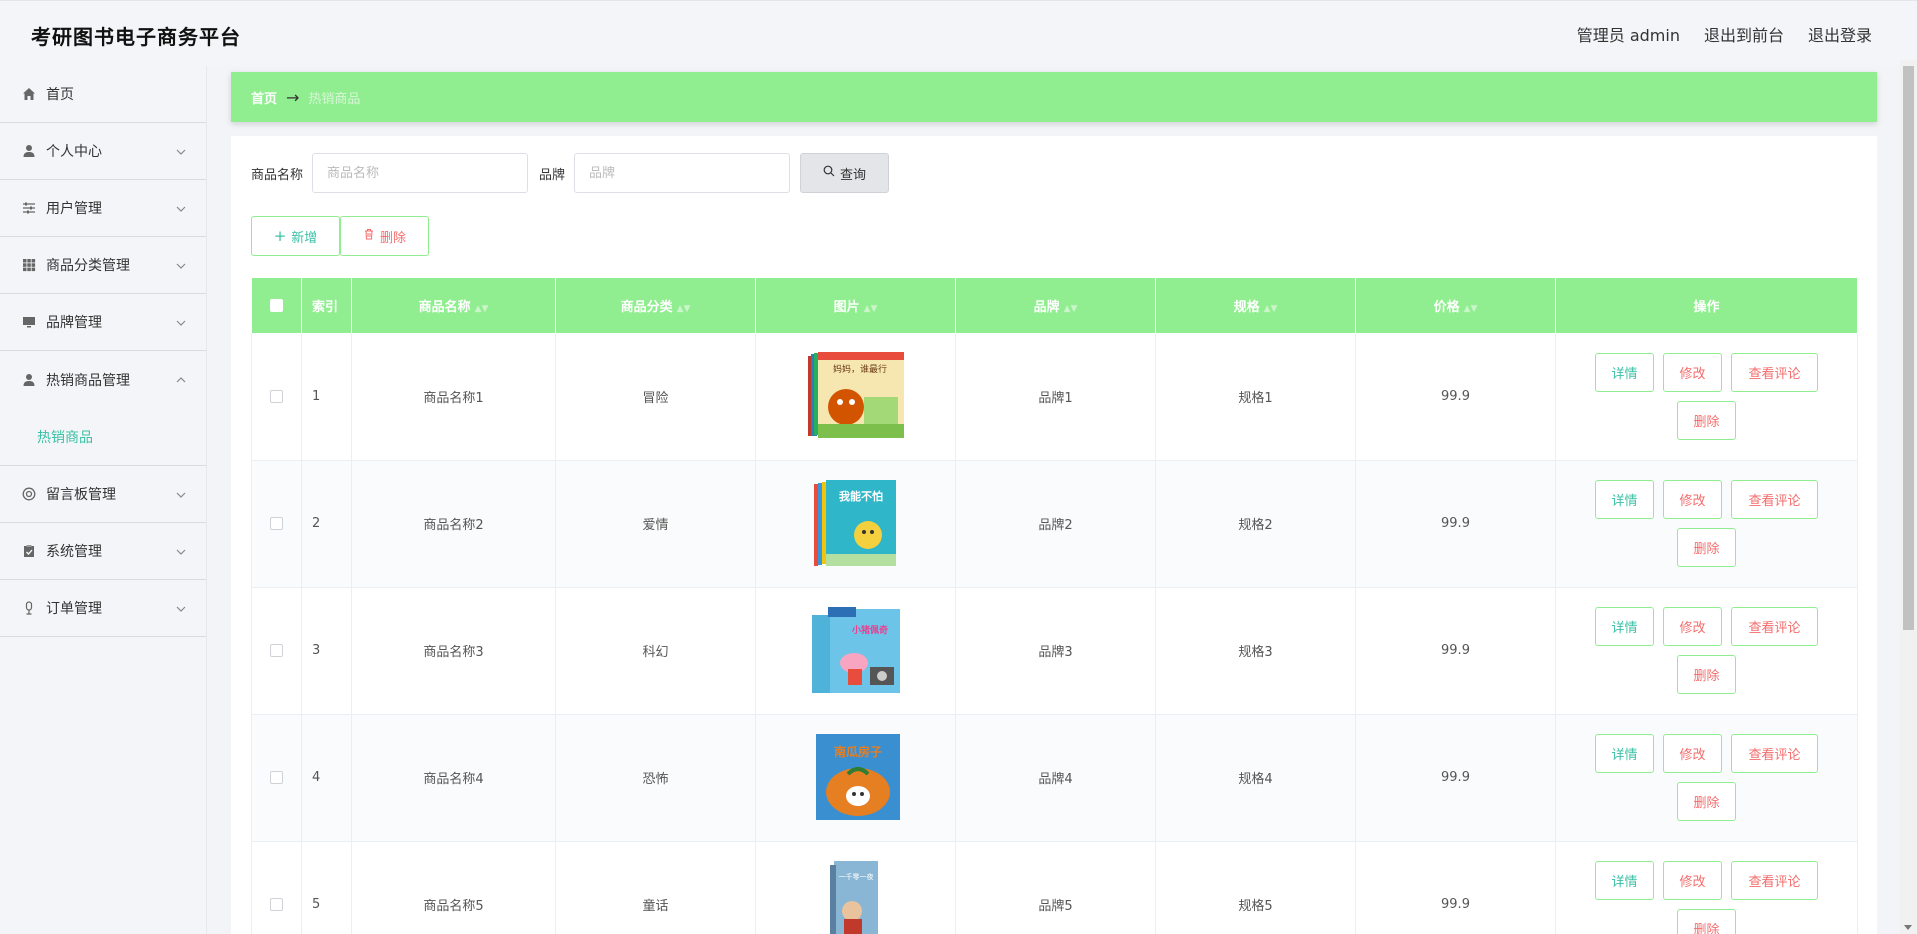 The width and height of the screenshot is (1917, 934). Describe the element at coordinates (29, 551) in the screenshot. I see `clipboard-icon` at that location.